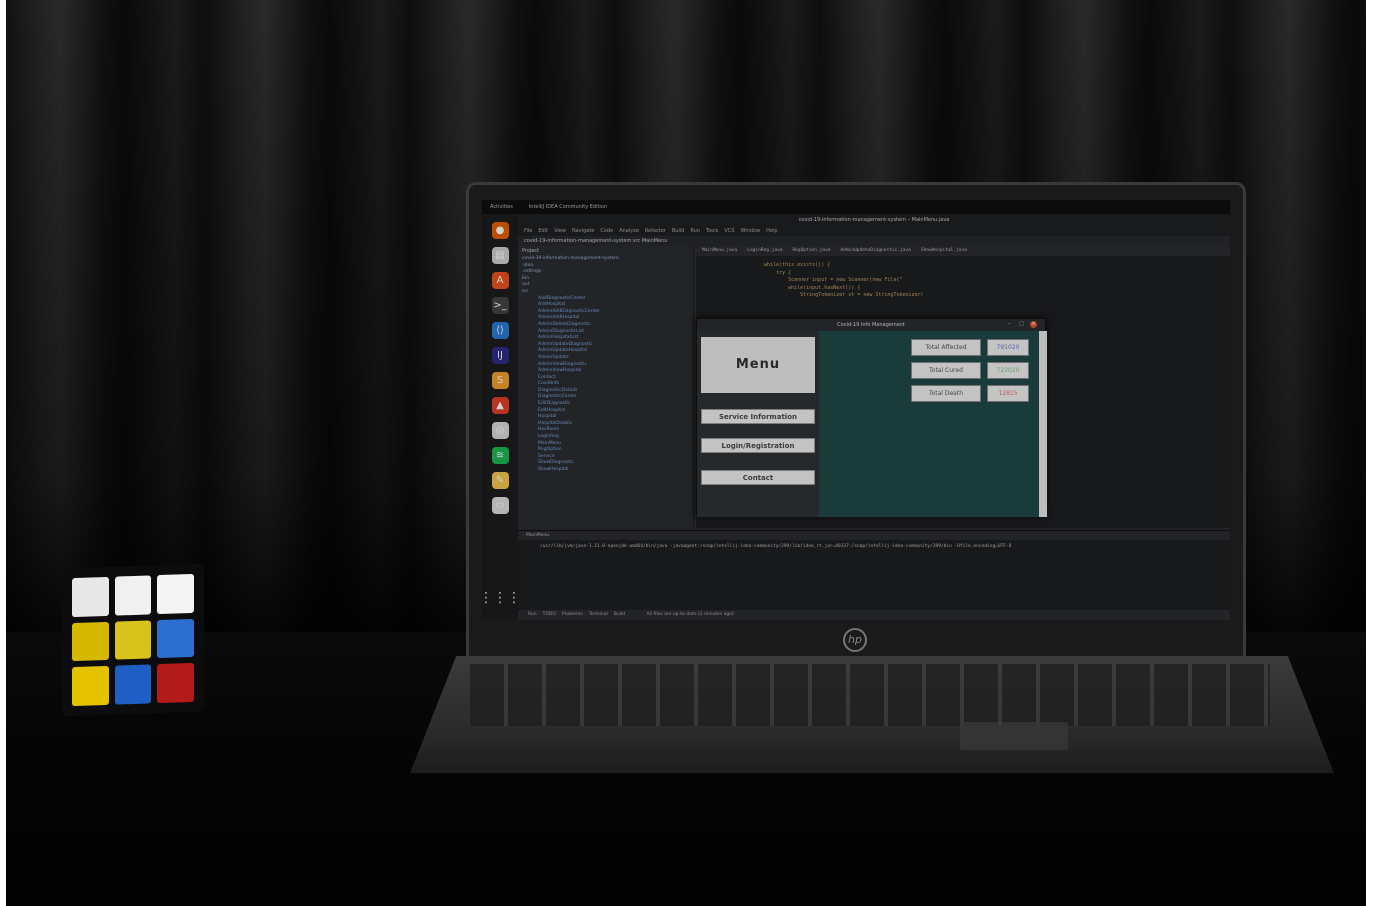 The height and width of the screenshot is (906, 1376). What do you see at coordinates (605, 272) in the screenshot?
I see `project-folder: .settings` at bounding box center [605, 272].